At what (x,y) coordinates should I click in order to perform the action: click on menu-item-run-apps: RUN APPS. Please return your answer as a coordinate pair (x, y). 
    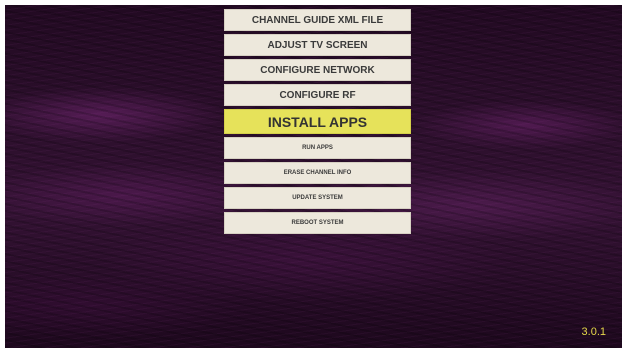
    Looking at the image, I should click on (317, 148).